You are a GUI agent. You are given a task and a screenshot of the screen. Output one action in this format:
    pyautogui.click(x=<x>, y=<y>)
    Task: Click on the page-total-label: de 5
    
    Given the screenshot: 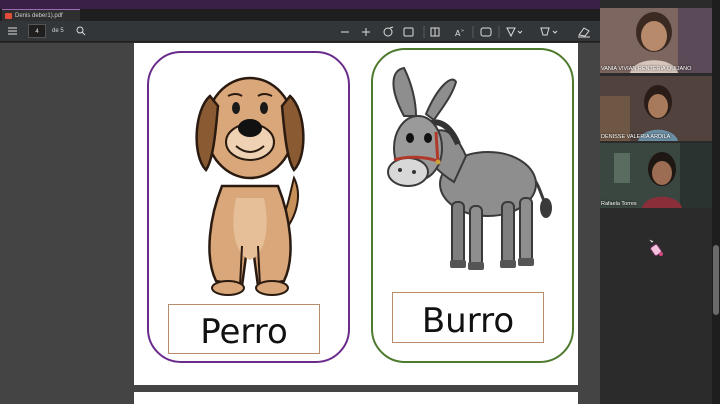 What is the action you would take?
    pyautogui.click(x=58, y=31)
    